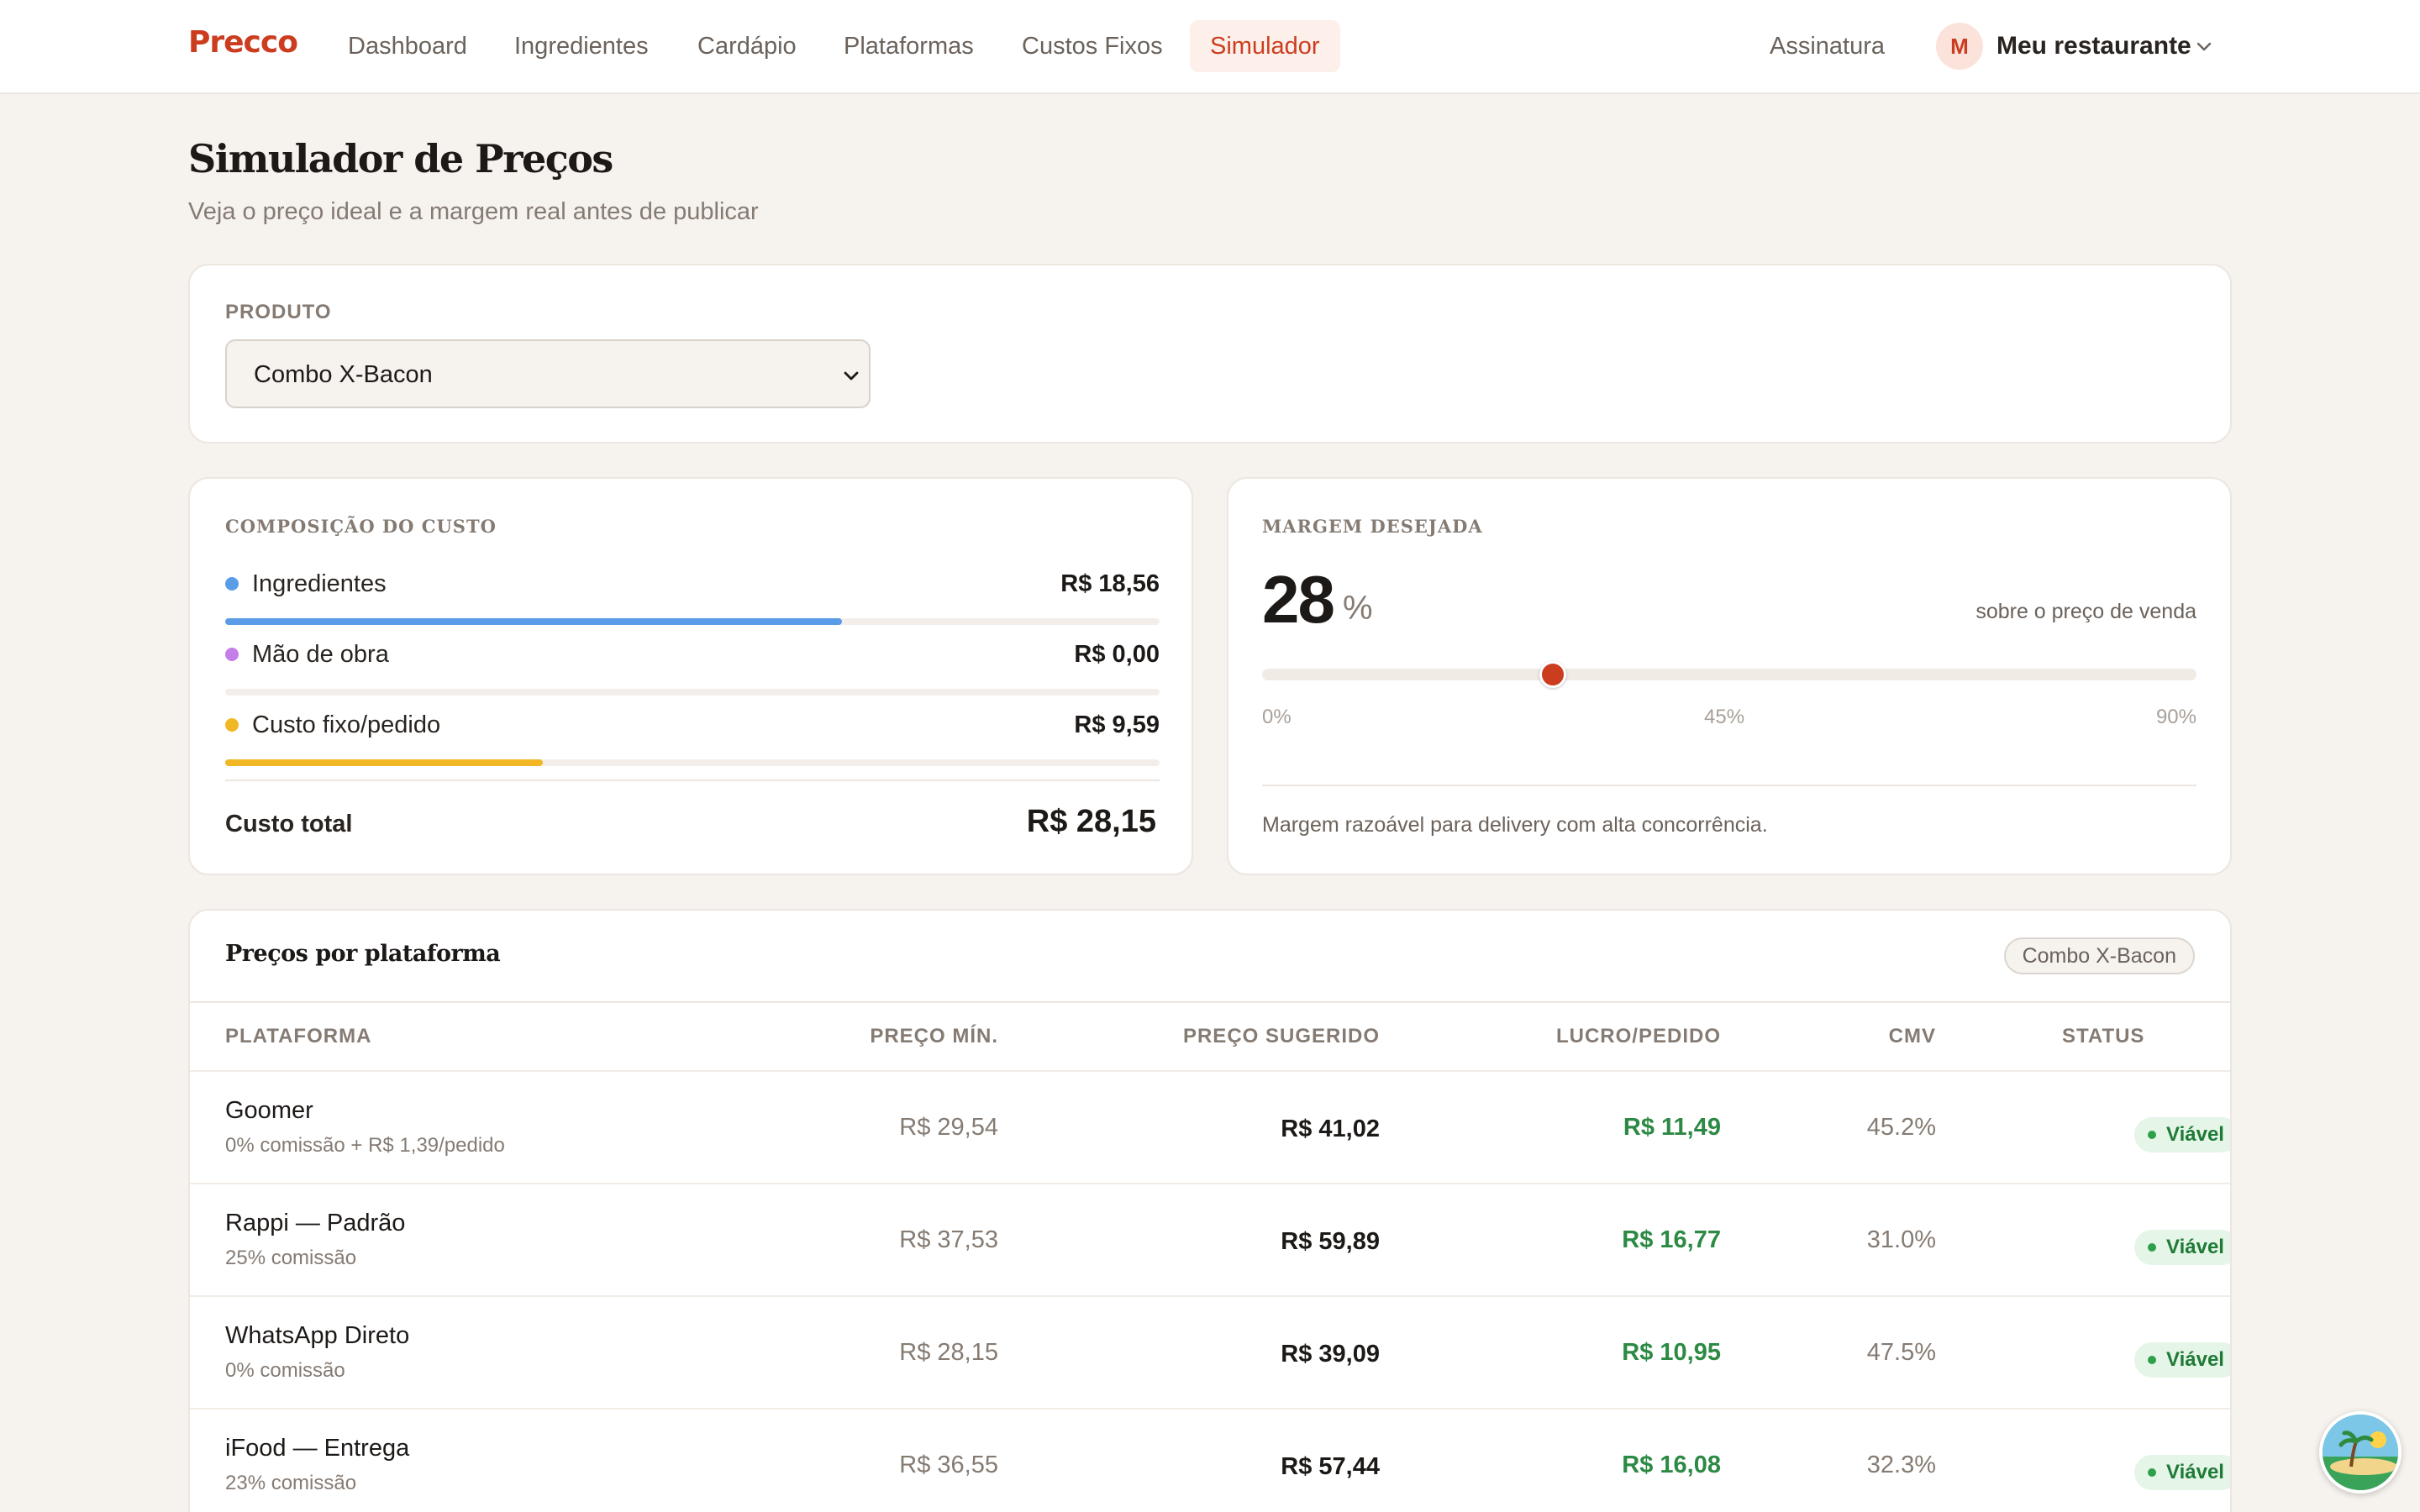  I want to click on column-header-status: STATUS, so click(2103, 1036).